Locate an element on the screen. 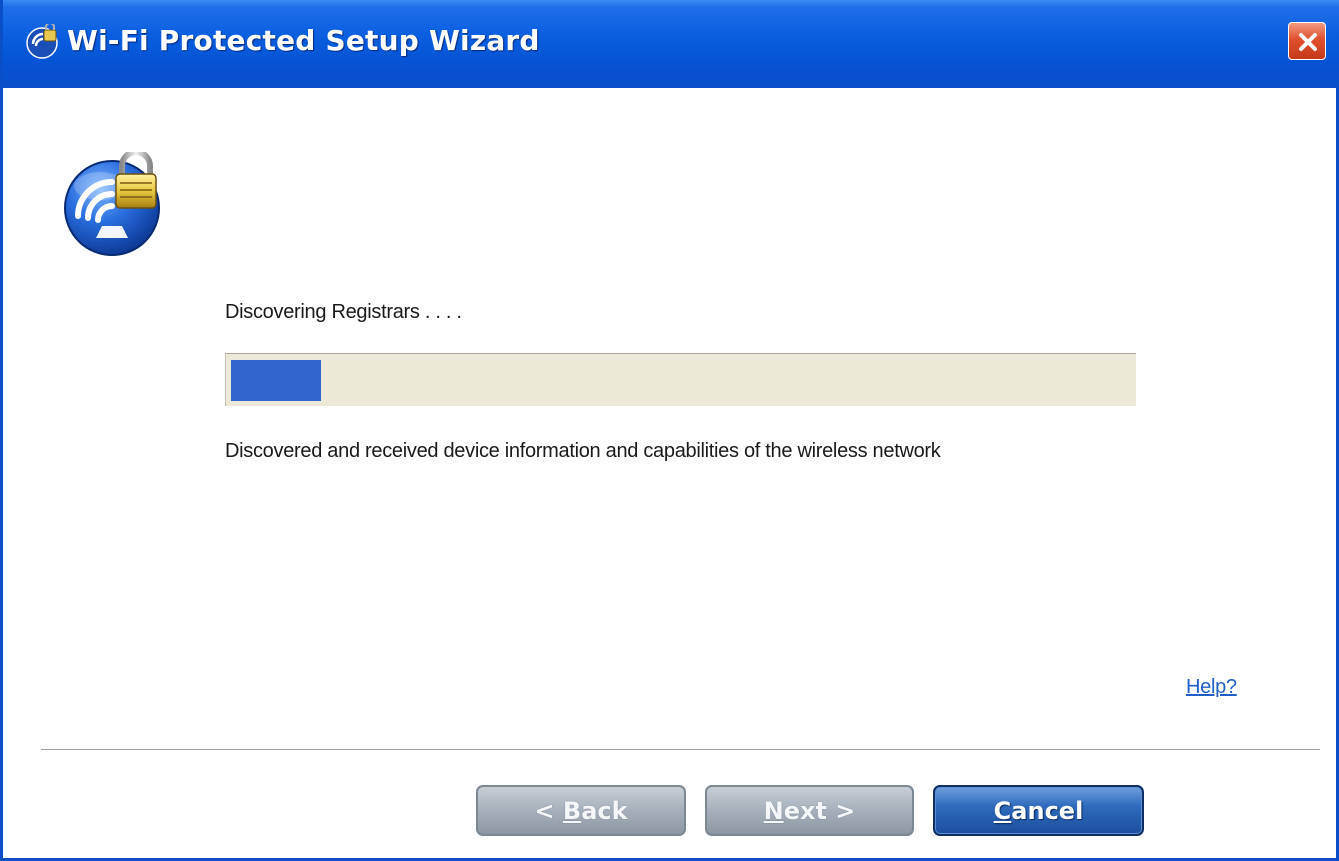 Image resolution: width=1339 pixels, height=861 pixels. help-link: Help? is located at coordinates (1211, 687).